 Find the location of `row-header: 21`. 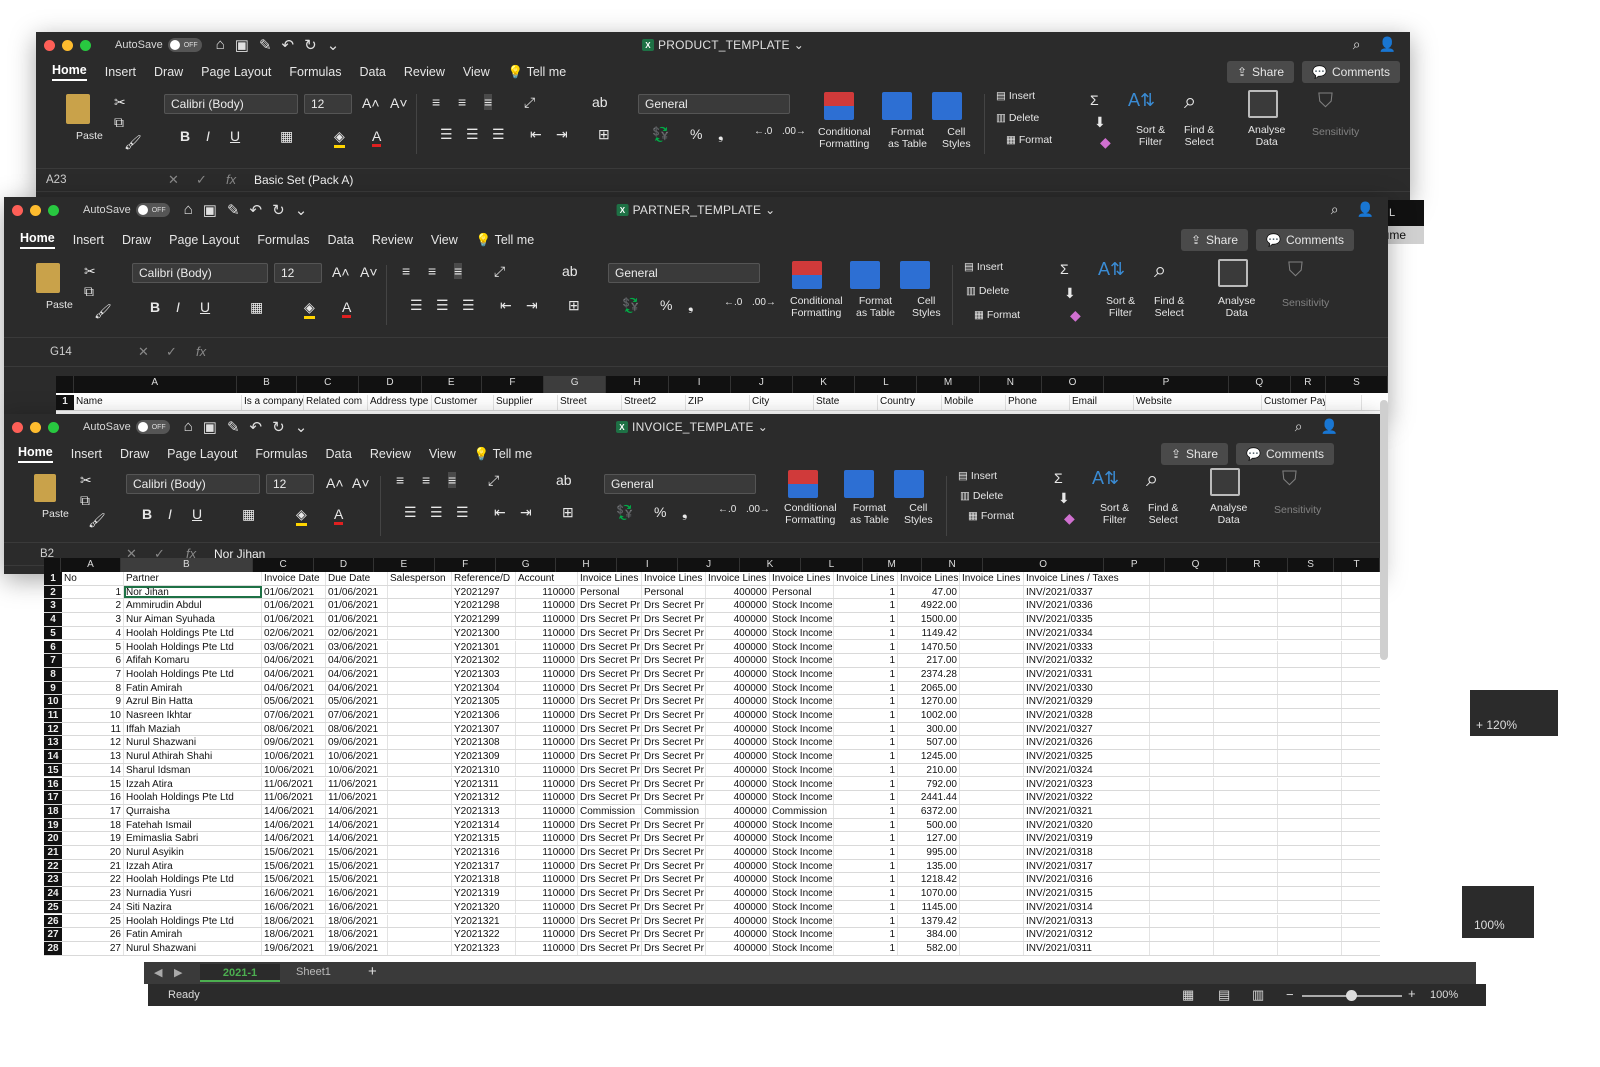

row-header: 21 is located at coordinates (53, 852).